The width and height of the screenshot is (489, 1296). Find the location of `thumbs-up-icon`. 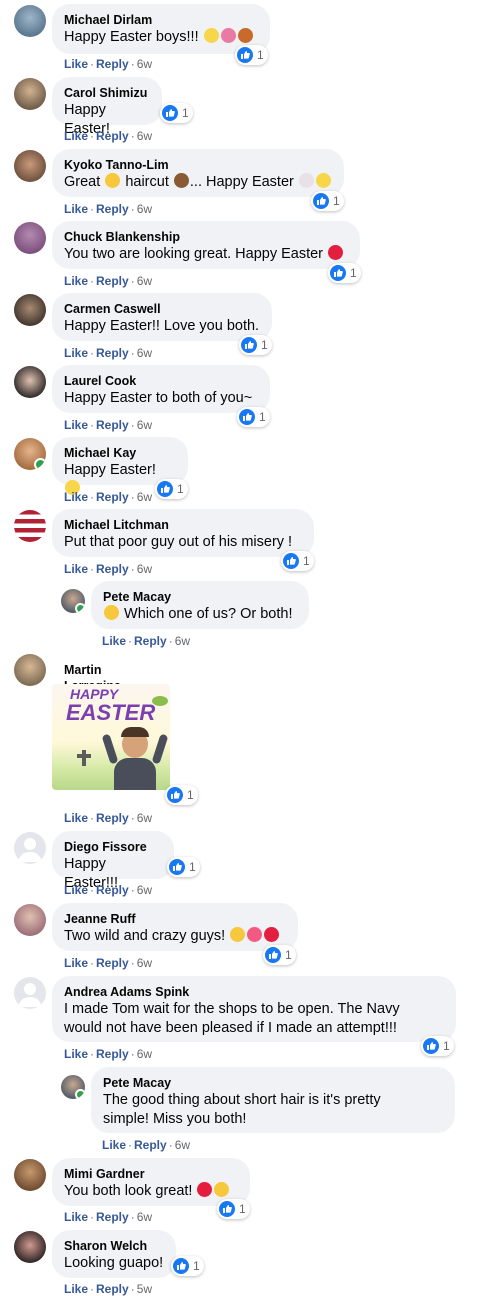

thumbs-up-icon is located at coordinates (113, 180).